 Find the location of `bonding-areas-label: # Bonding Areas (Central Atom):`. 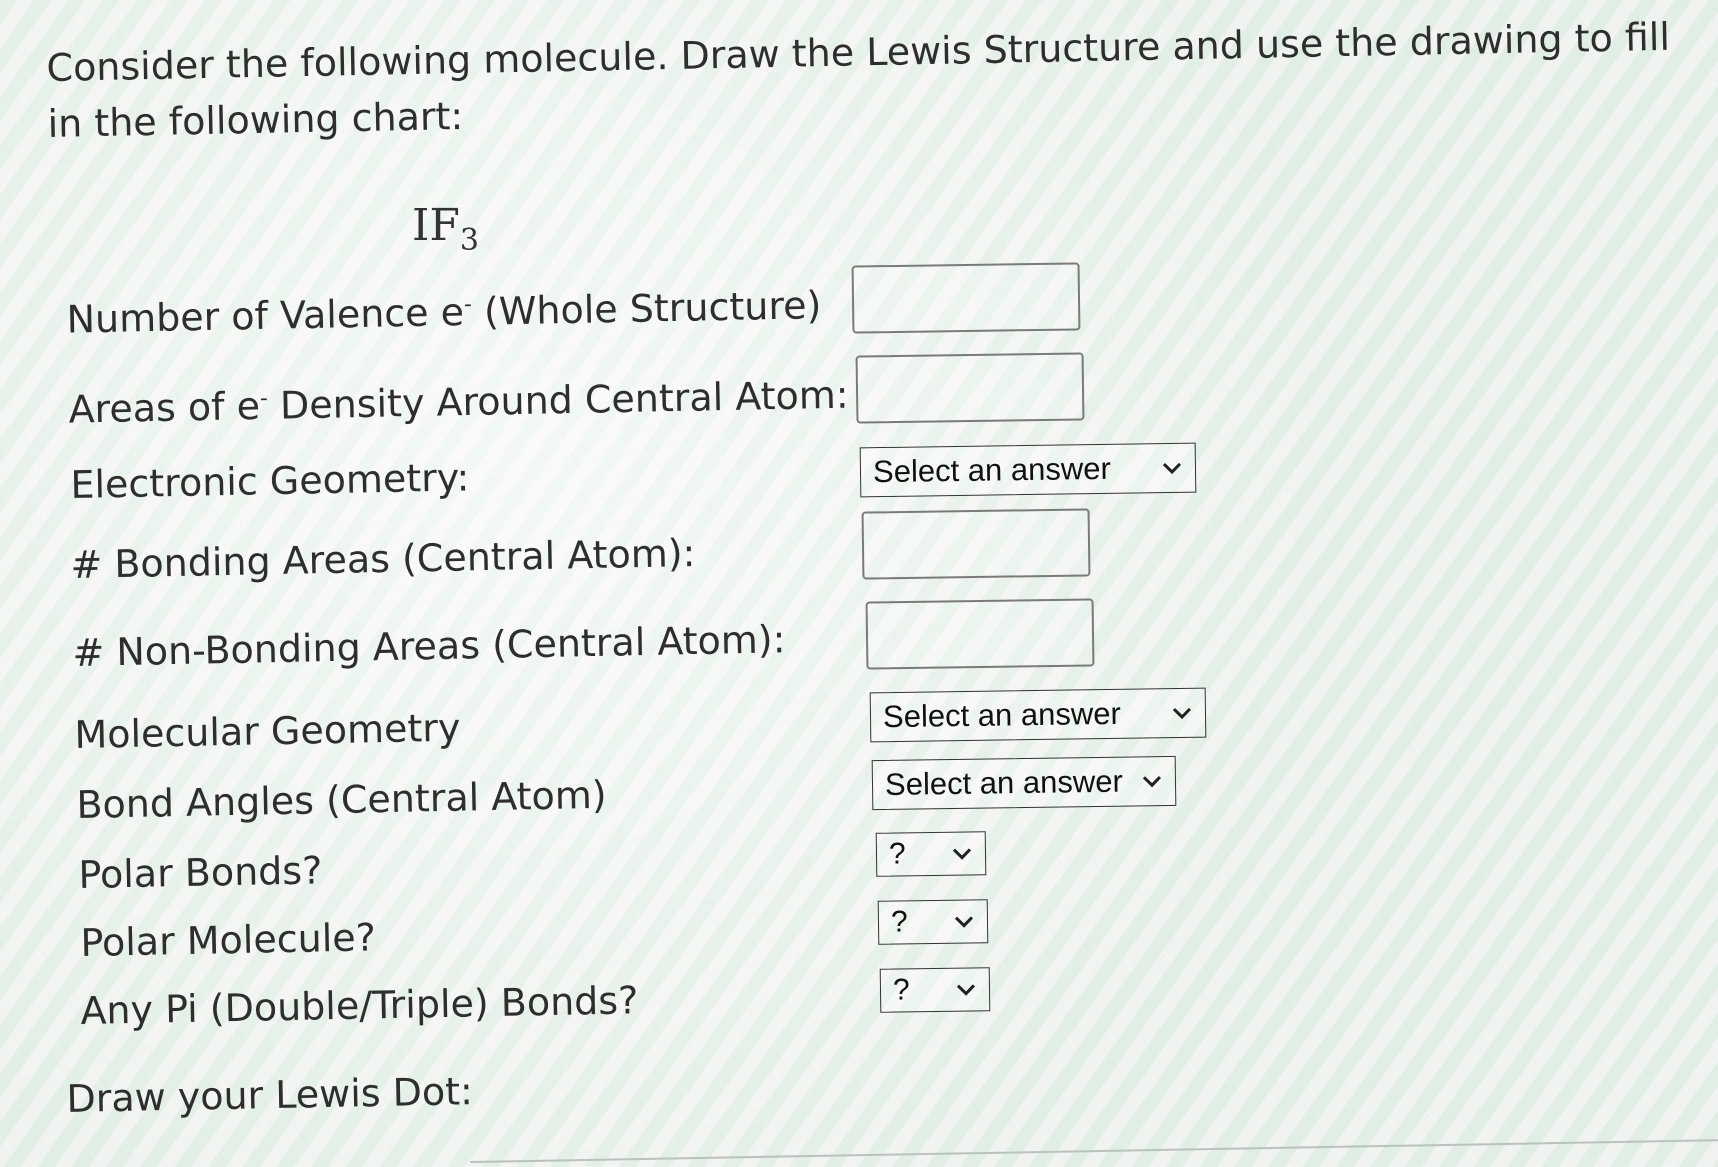

bonding-areas-label: # Bonding Areas (Central Atom): is located at coordinates (383, 559).